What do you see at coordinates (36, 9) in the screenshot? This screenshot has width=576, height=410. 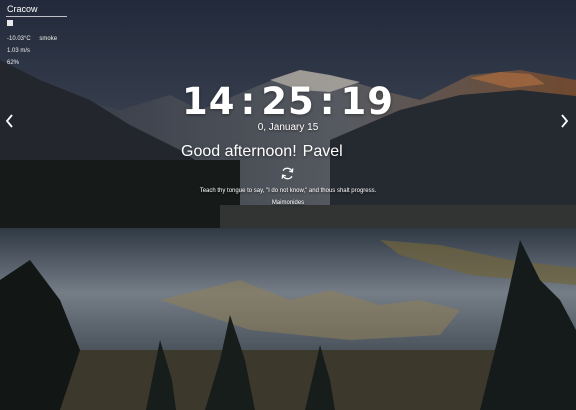 I see `city-input` at bounding box center [36, 9].